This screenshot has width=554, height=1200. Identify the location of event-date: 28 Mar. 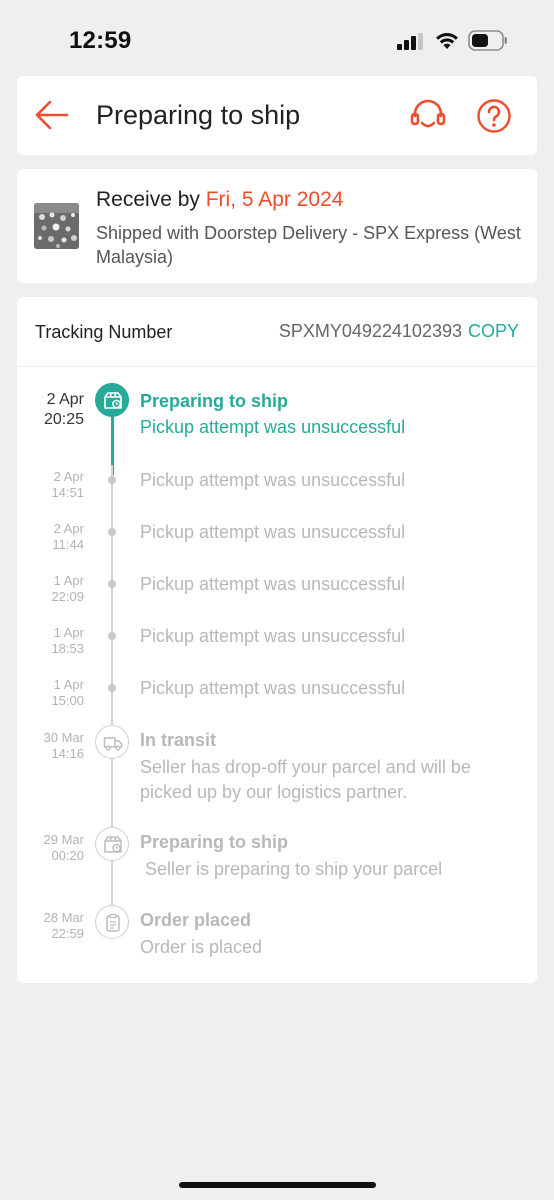
(63, 917).